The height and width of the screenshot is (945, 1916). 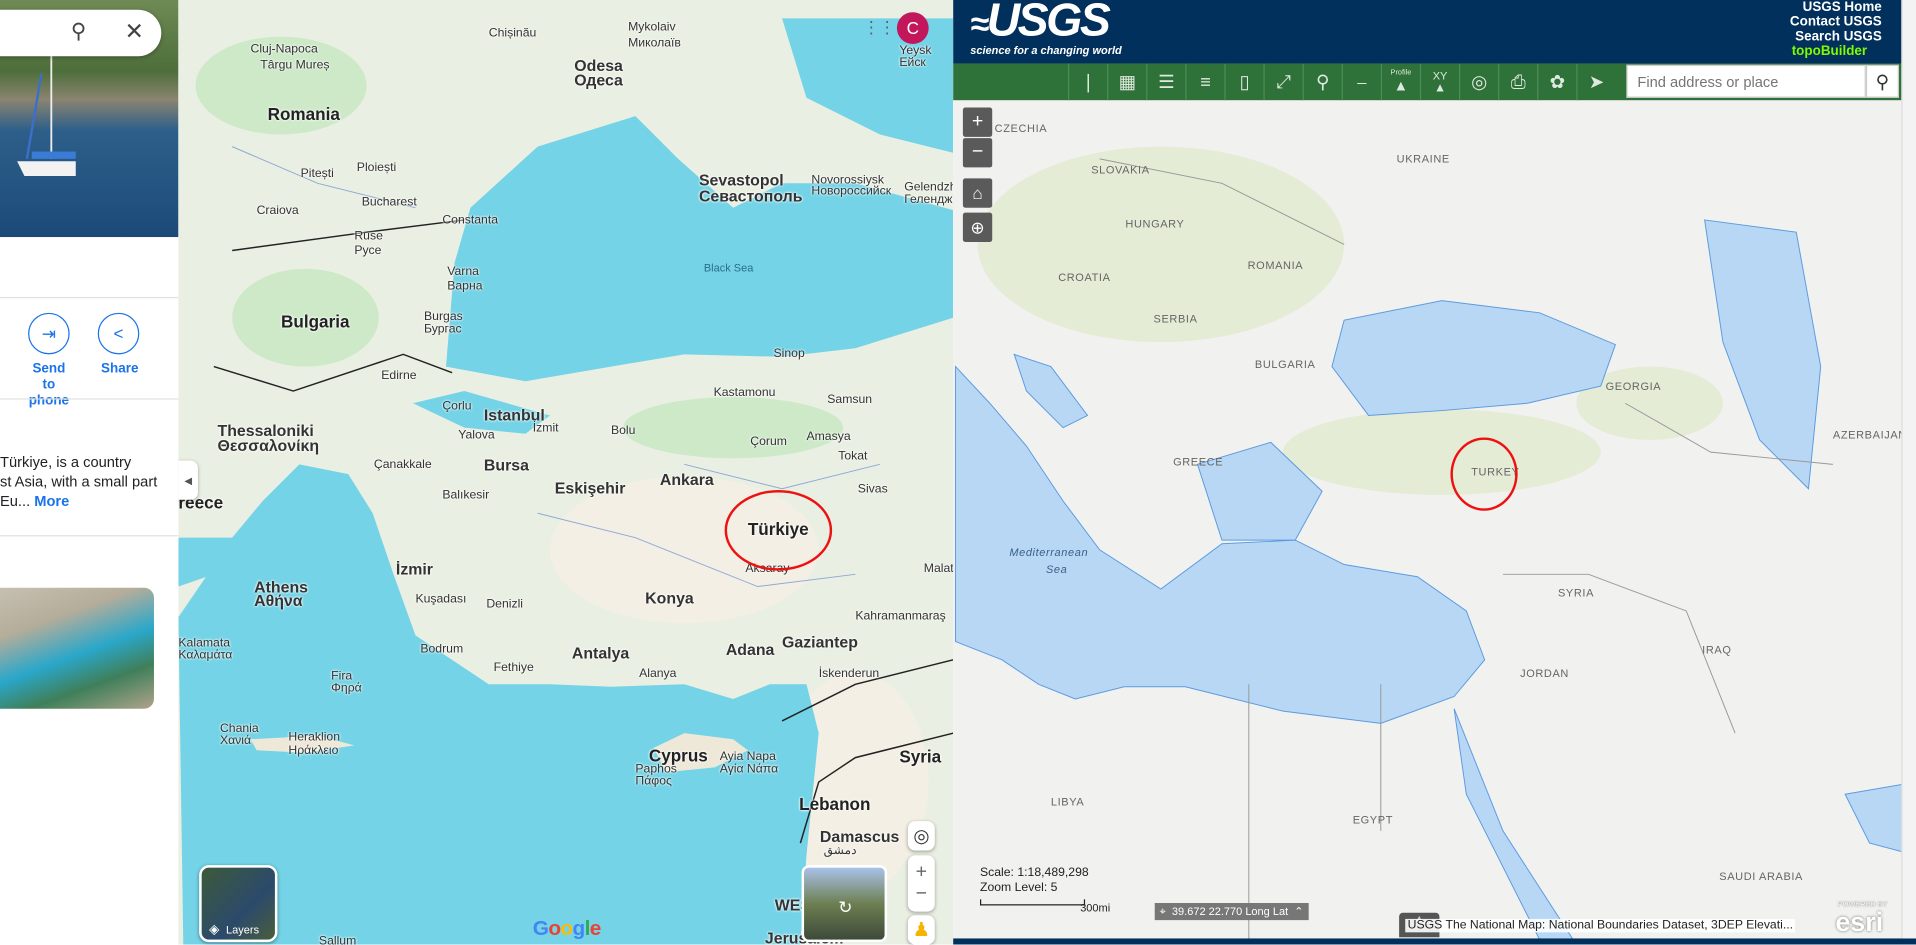 What do you see at coordinates (729, 267) in the screenshot?
I see `map-label: Black Sea` at bounding box center [729, 267].